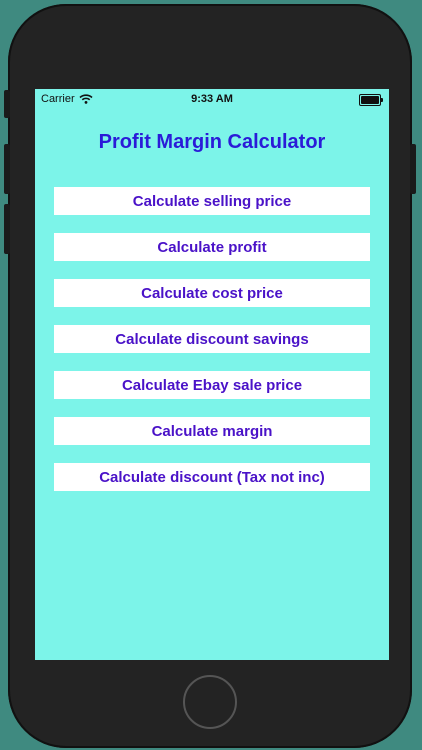  Describe the element at coordinates (7, 169) in the screenshot. I see `volume-up-button` at that location.